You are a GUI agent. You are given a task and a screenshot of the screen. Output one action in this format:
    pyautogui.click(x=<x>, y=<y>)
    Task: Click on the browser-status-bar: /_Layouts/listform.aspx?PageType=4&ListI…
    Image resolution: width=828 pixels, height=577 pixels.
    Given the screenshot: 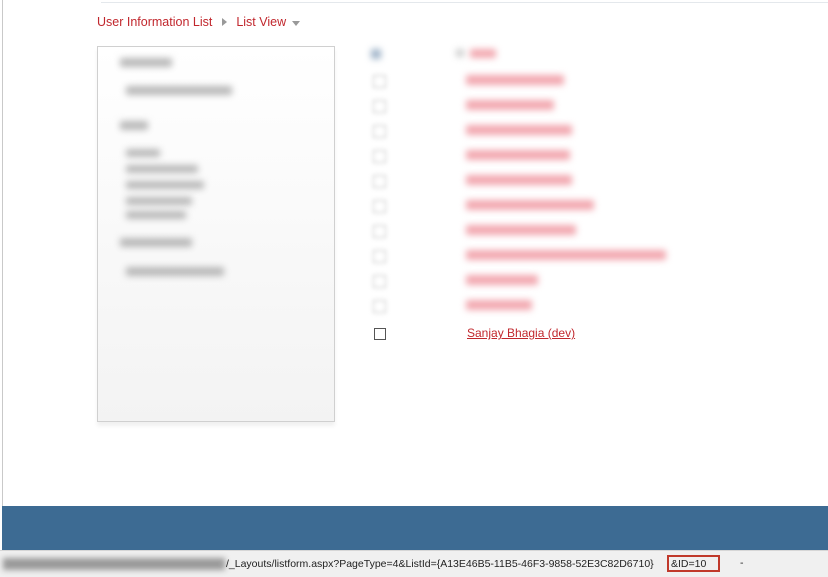 What is the action you would take?
    pyautogui.click(x=414, y=563)
    